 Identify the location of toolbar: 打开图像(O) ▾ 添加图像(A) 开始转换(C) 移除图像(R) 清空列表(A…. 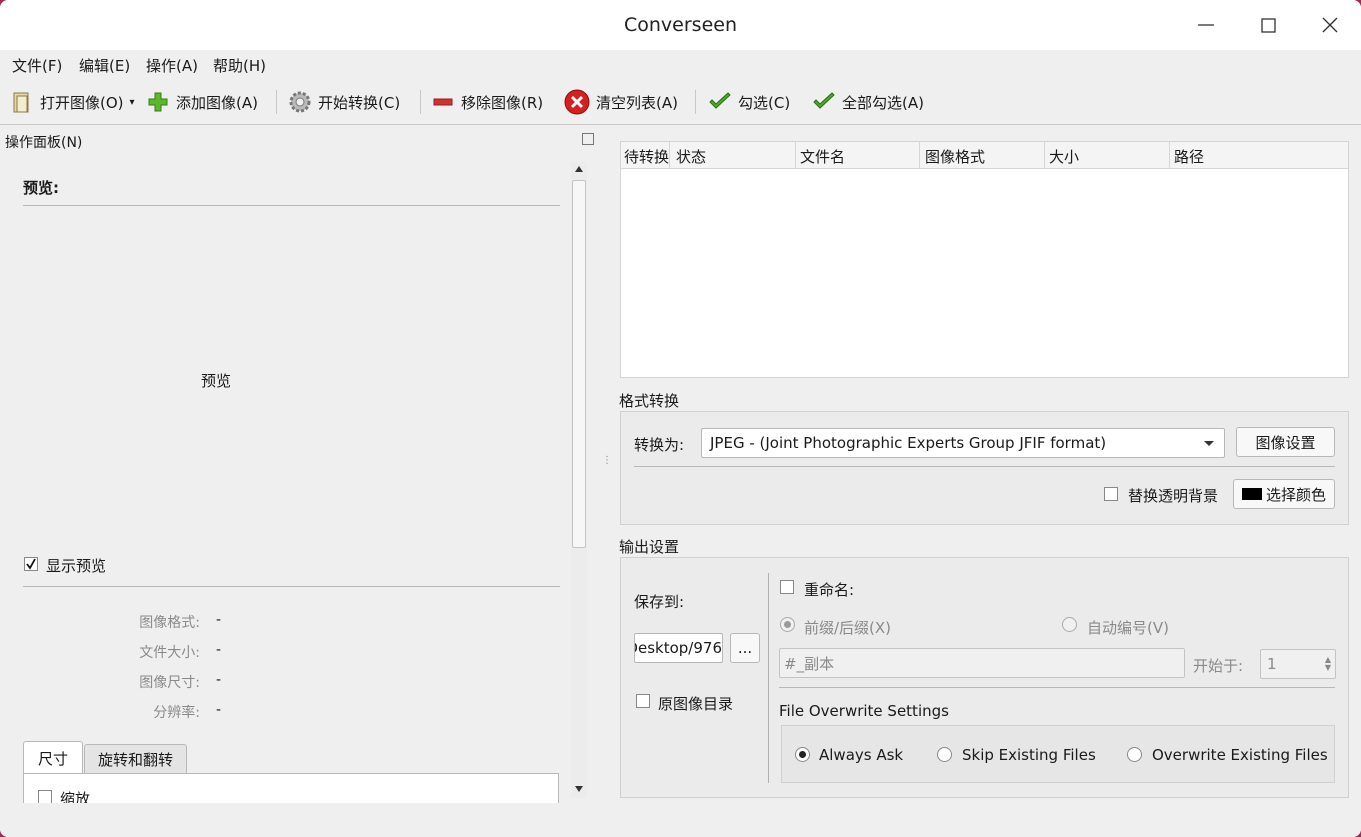
(680, 101).